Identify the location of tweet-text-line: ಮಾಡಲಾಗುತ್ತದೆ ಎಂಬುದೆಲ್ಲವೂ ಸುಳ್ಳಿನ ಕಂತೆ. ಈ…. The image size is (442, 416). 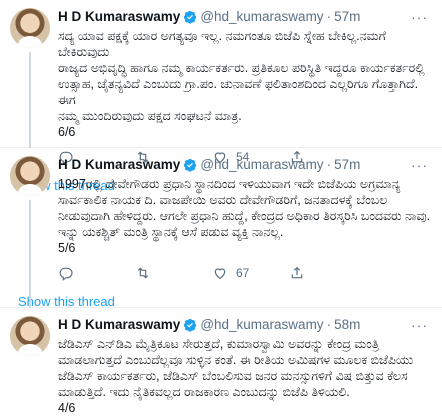
(236, 360).